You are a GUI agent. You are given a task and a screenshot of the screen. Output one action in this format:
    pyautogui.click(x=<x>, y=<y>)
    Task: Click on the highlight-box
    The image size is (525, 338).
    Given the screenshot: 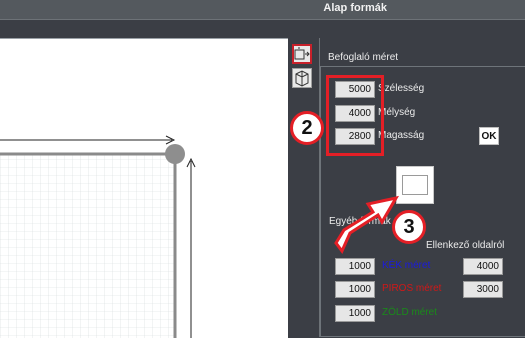 What is the action you would take?
    pyautogui.click(x=355, y=115)
    